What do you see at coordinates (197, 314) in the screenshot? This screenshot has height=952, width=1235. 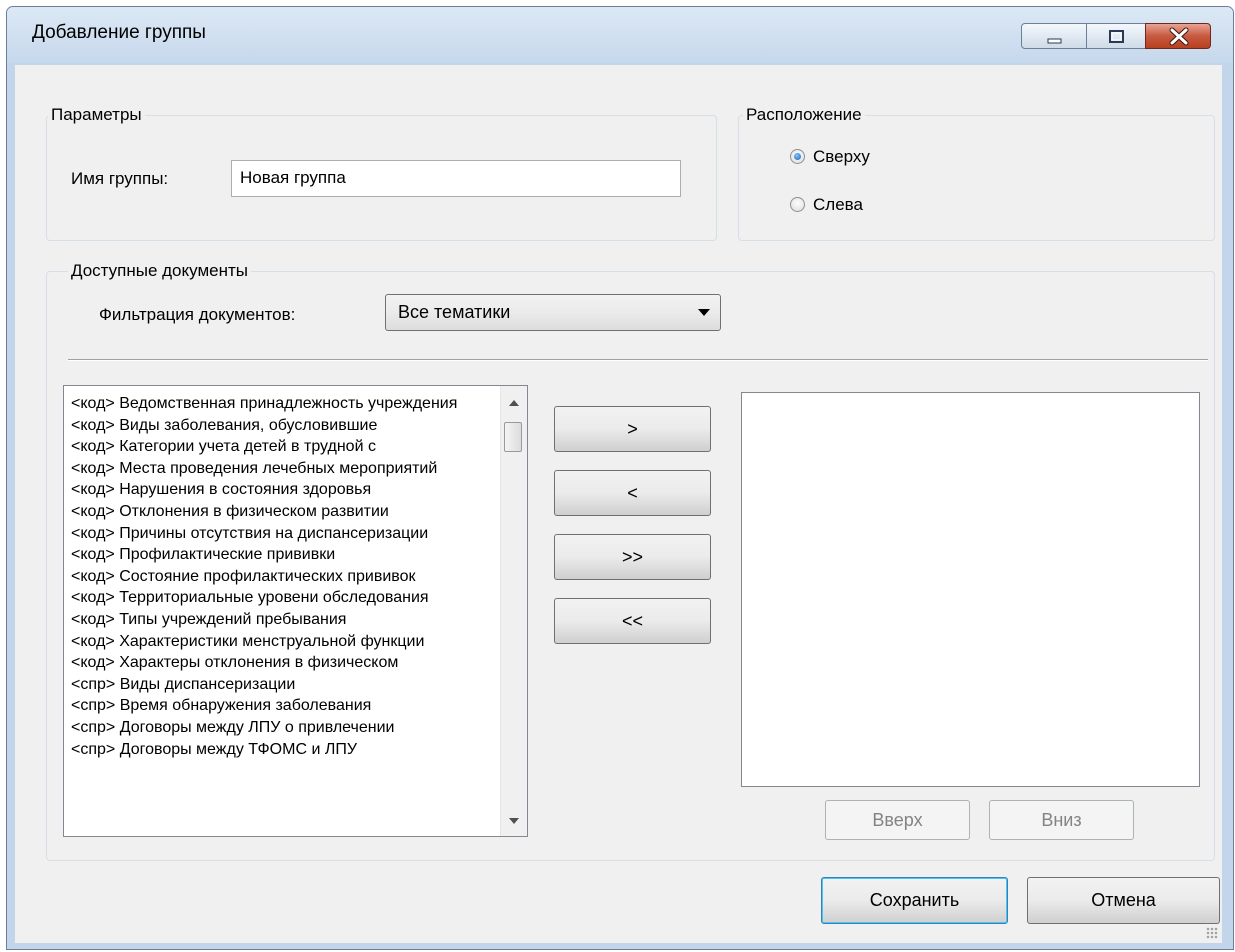 I see `filter-label: Фильтрация документов:` at bounding box center [197, 314].